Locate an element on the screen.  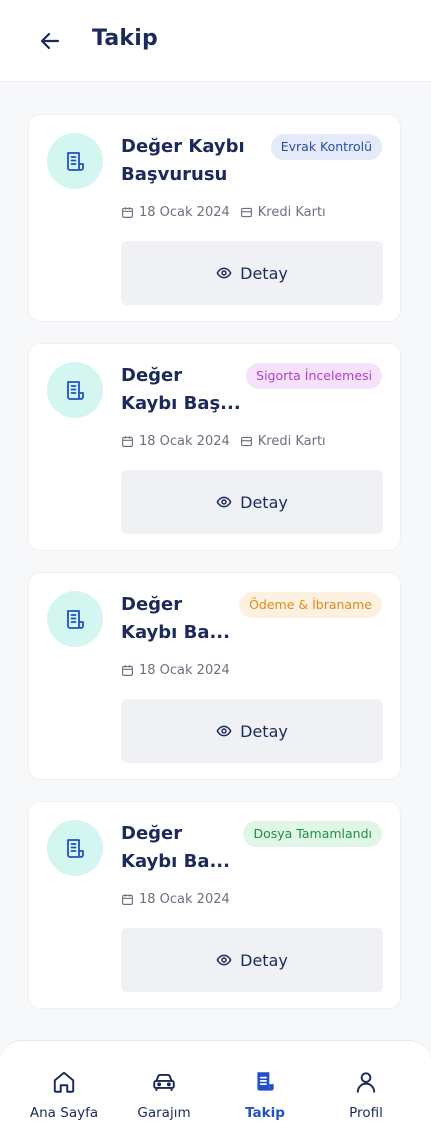
bottom-navigation: Ana Sayfa Garajım Takip Profil is located at coordinates (215, 1093).